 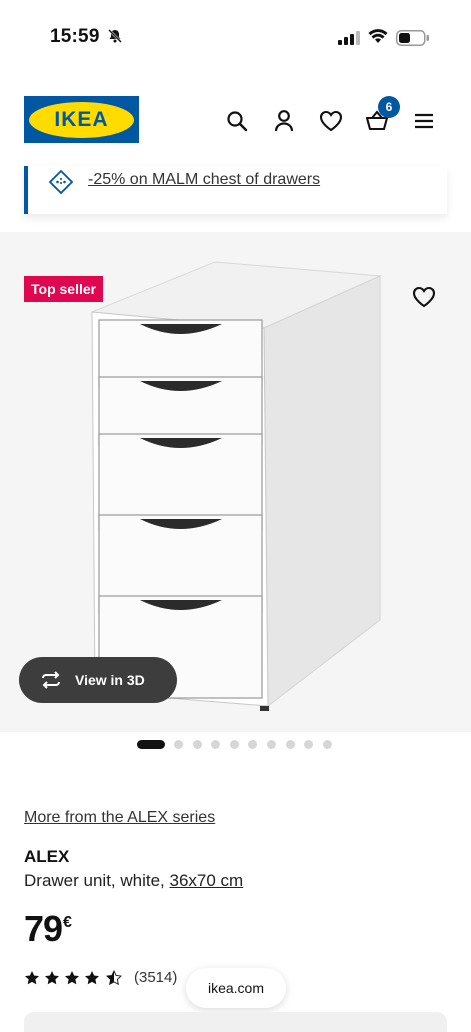 What do you see at coordinates (75, 36) in the screenshot?
I see `status-time: 15:59` at bounding box center [75, 36].